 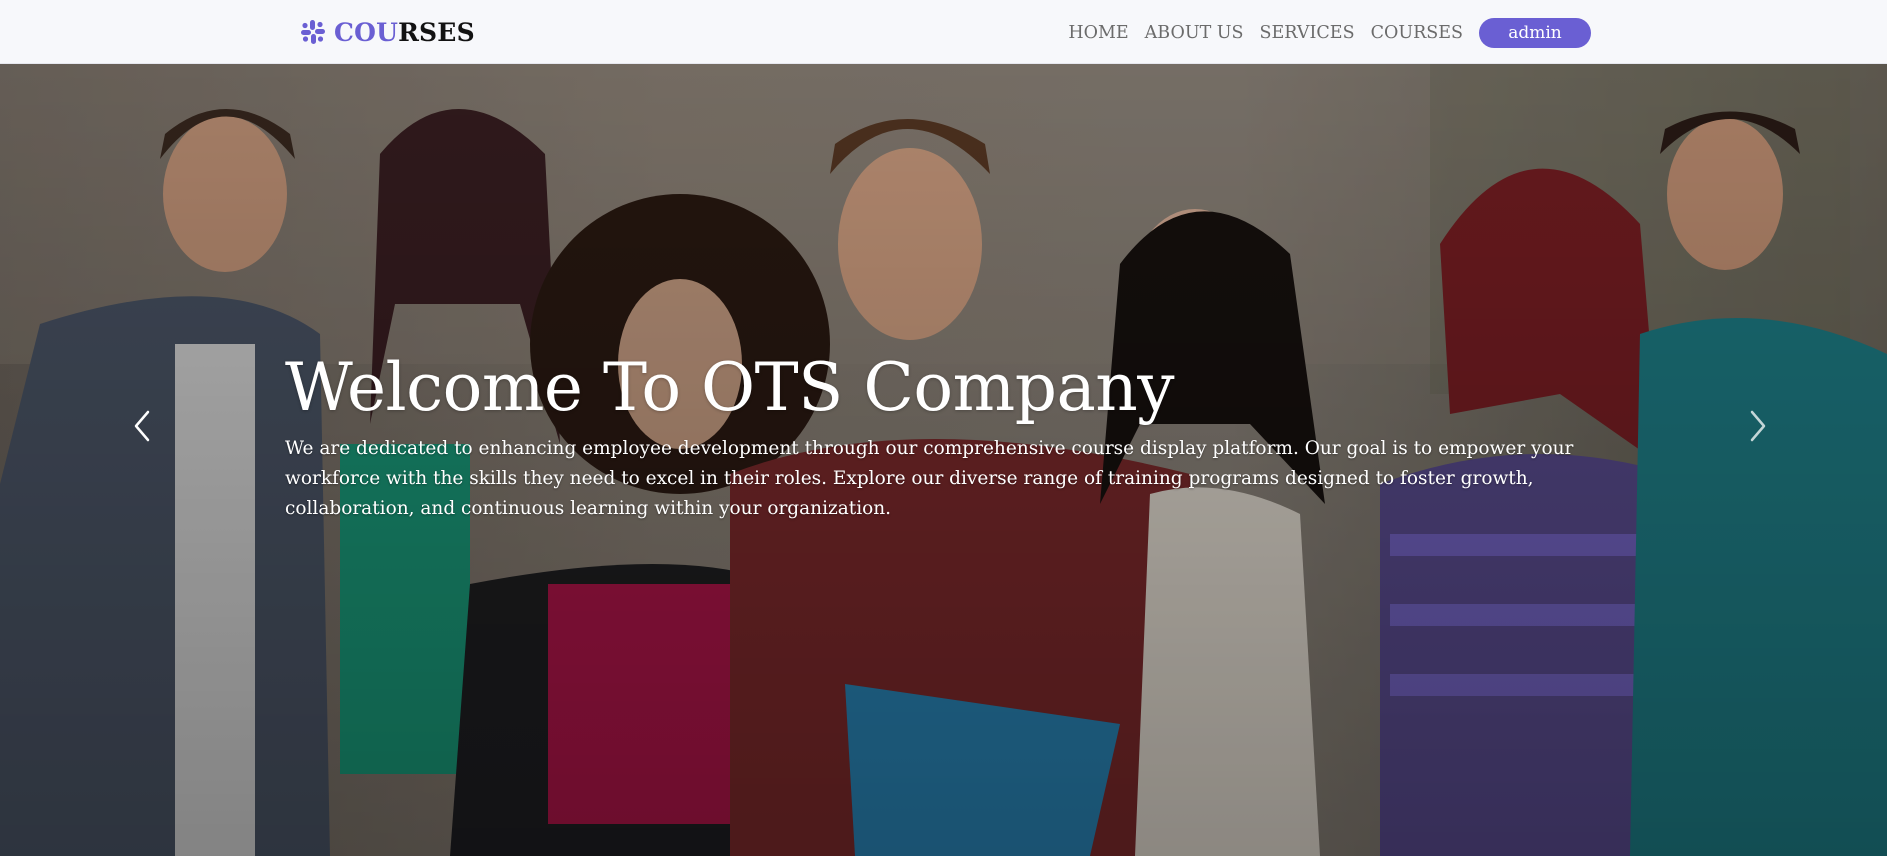 I want to click on carousel-prev-button, so click(x=142, y=428).